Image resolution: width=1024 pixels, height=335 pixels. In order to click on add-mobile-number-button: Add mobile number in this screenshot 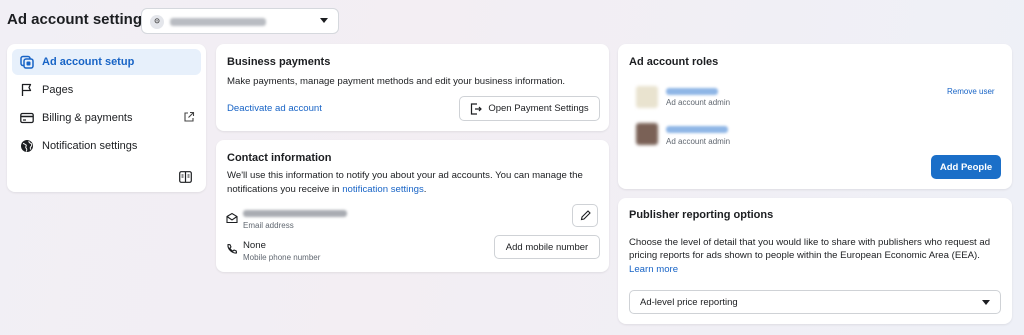, I will do `click(547, 247)`.